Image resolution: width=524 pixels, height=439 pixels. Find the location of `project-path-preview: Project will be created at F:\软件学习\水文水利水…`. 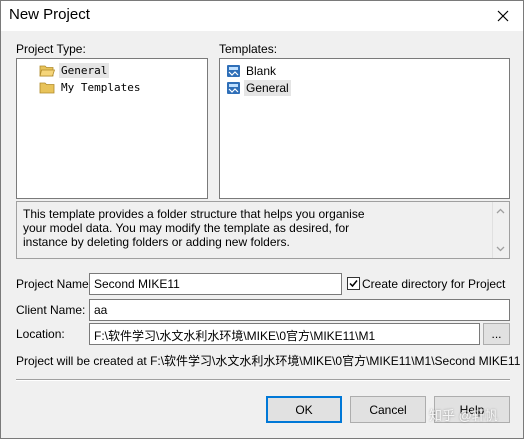

project-path-preview: Project will be created at F:\软件学习\水文水利水… is located at coordinates (268, 361).